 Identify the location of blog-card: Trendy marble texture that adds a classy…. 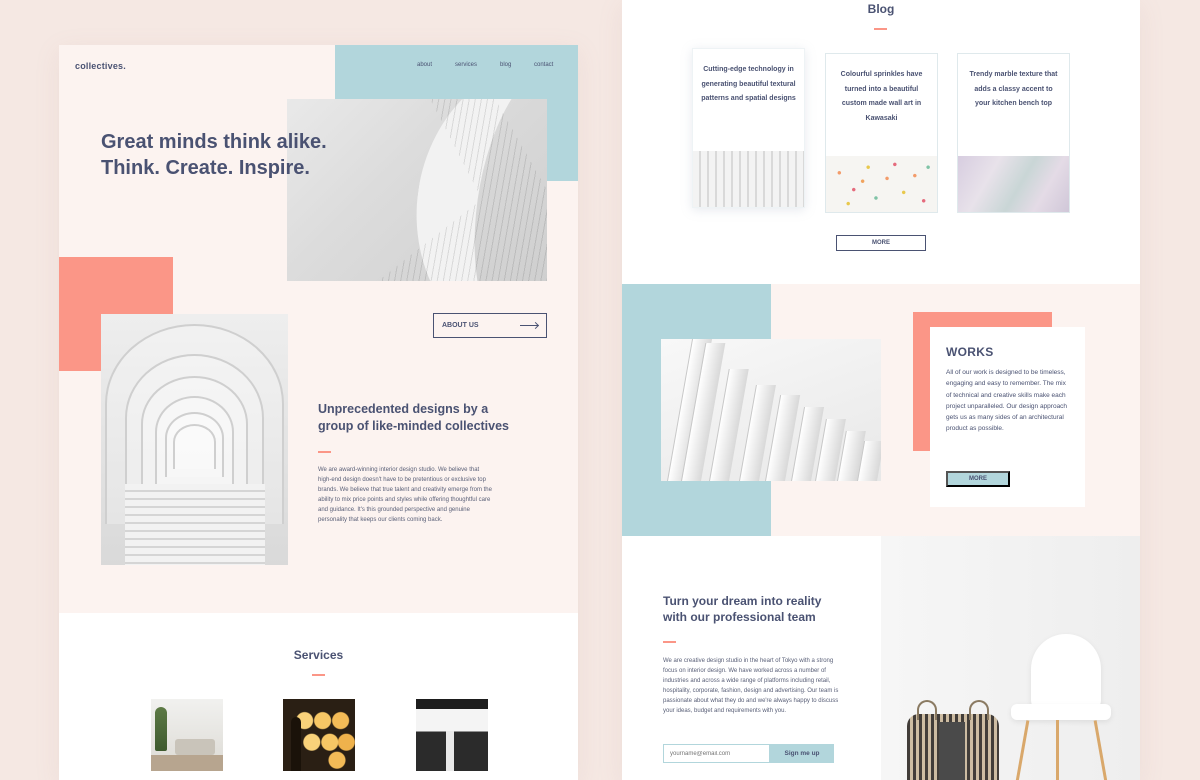
(1013, 133).